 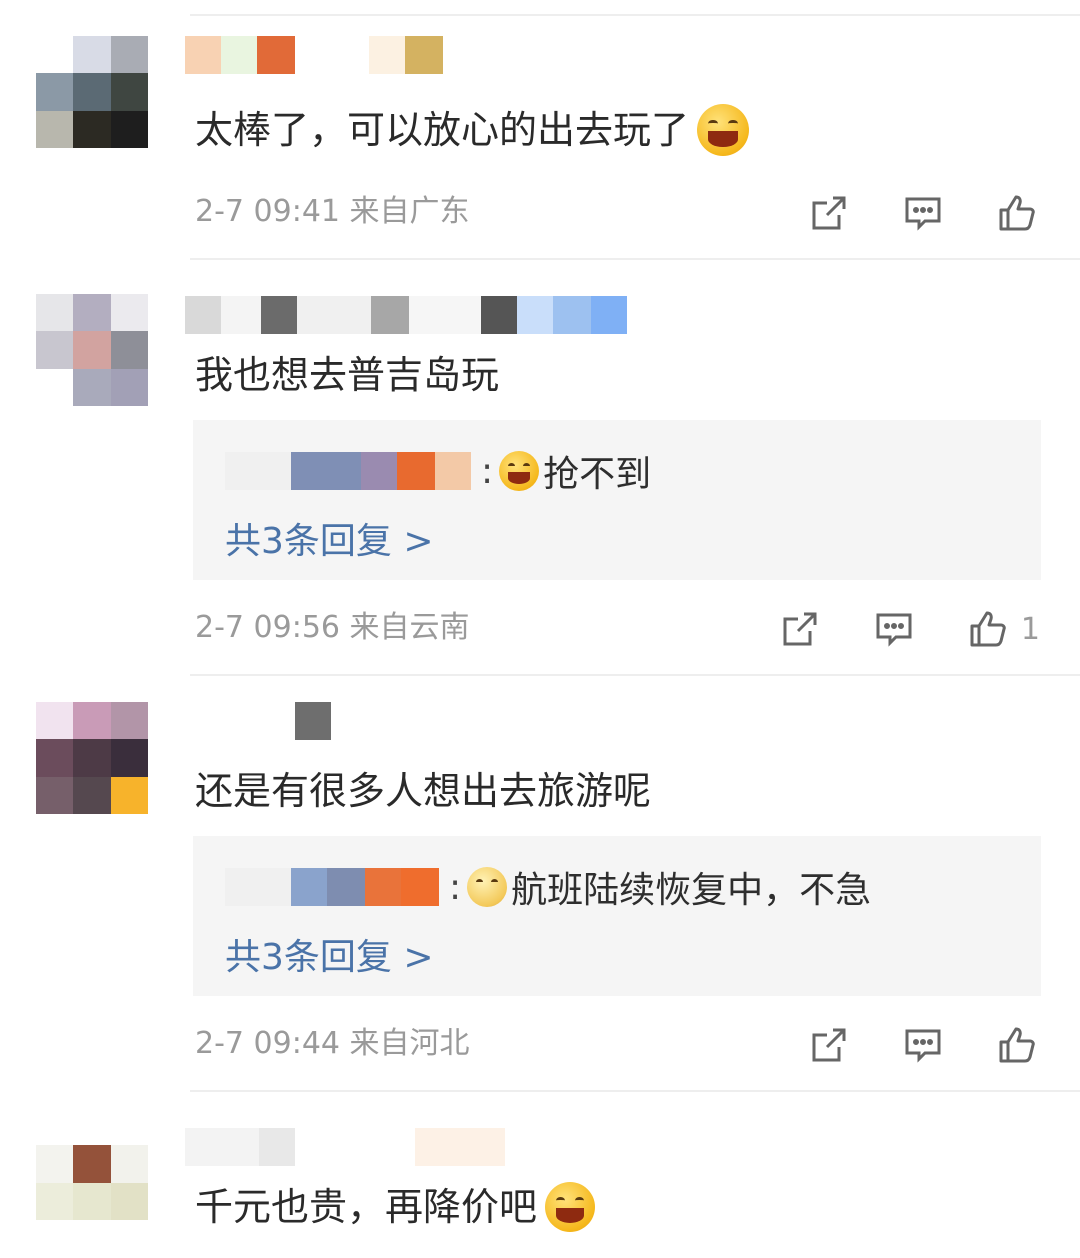 I want to click on reply-box: : 抢不到 共3条回复 >, so click(x=617, y=500).